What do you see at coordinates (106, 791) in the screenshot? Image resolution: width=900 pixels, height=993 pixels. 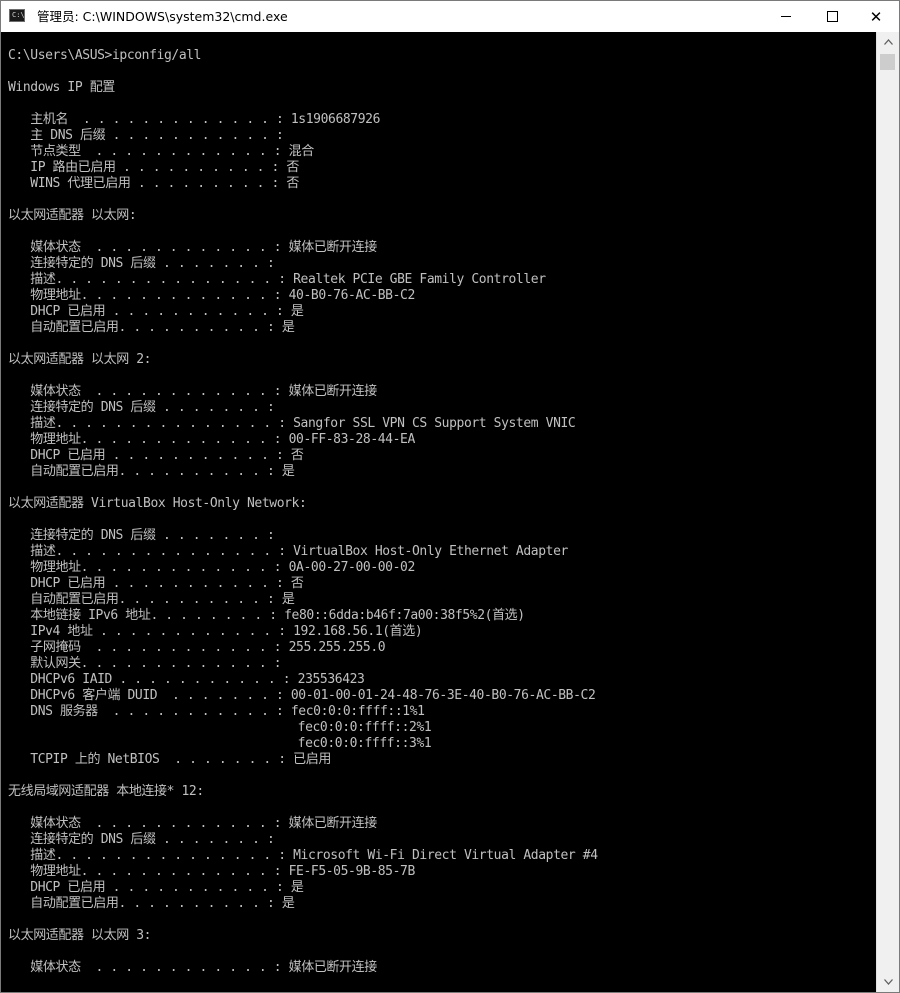 I see `console-line: 无线局域网适配器 本地连接* 12:` at bounding box center [106, 791].